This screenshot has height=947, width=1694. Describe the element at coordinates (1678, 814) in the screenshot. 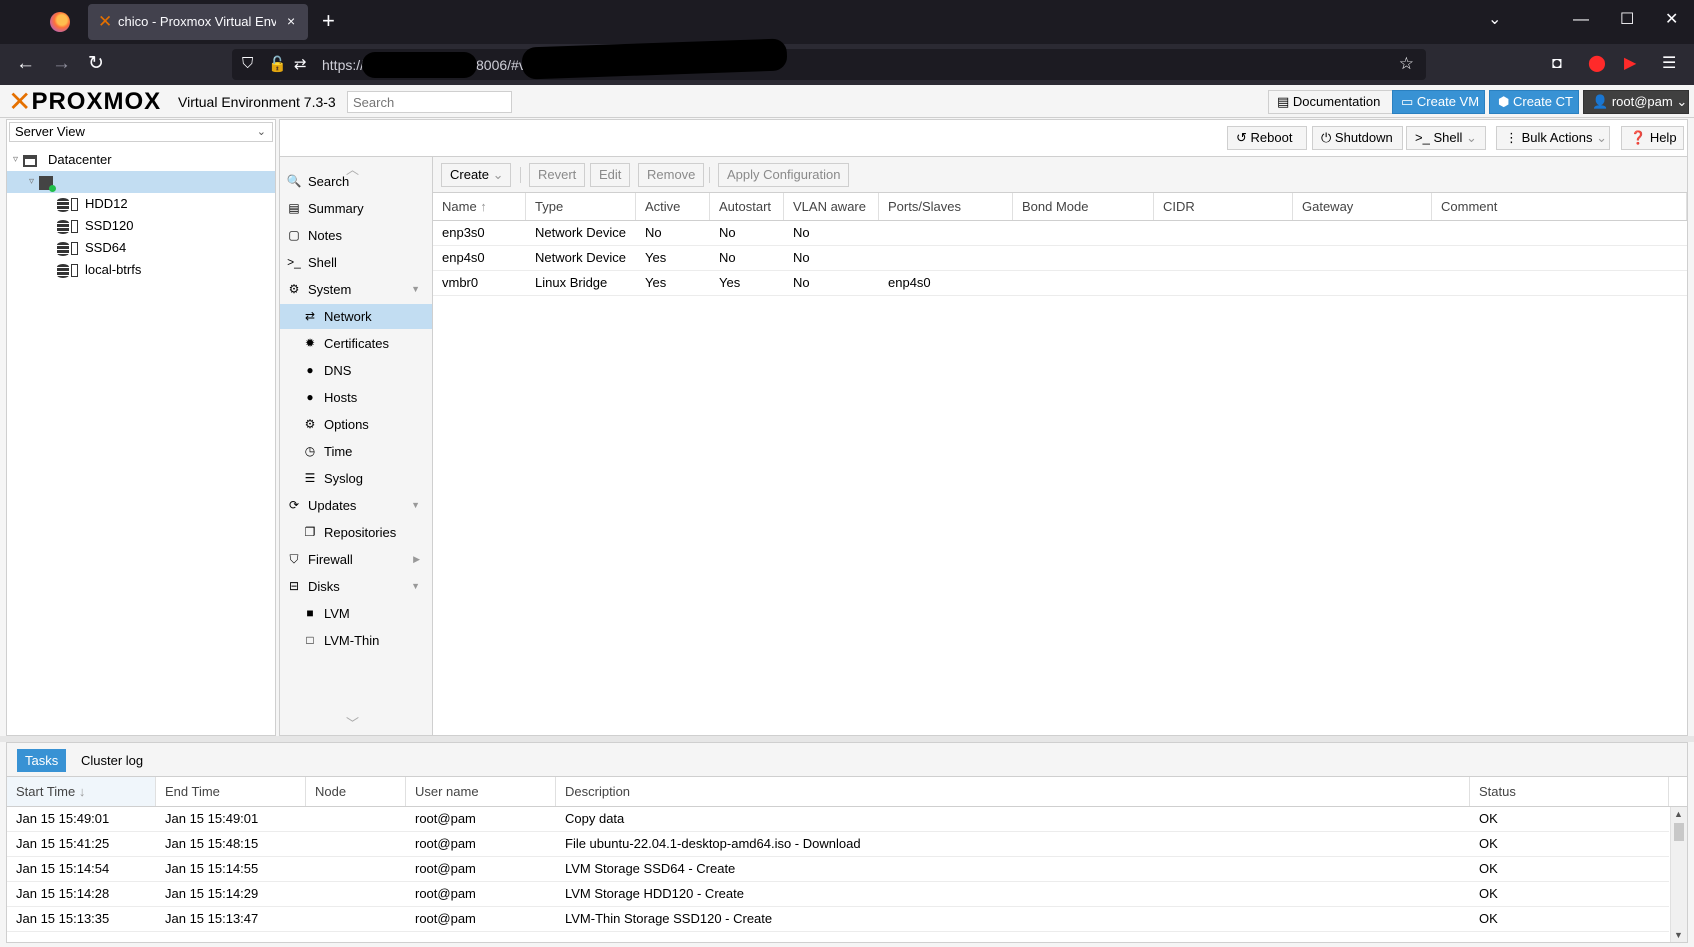

I see `scroll-up-icon: ▲` at that location.